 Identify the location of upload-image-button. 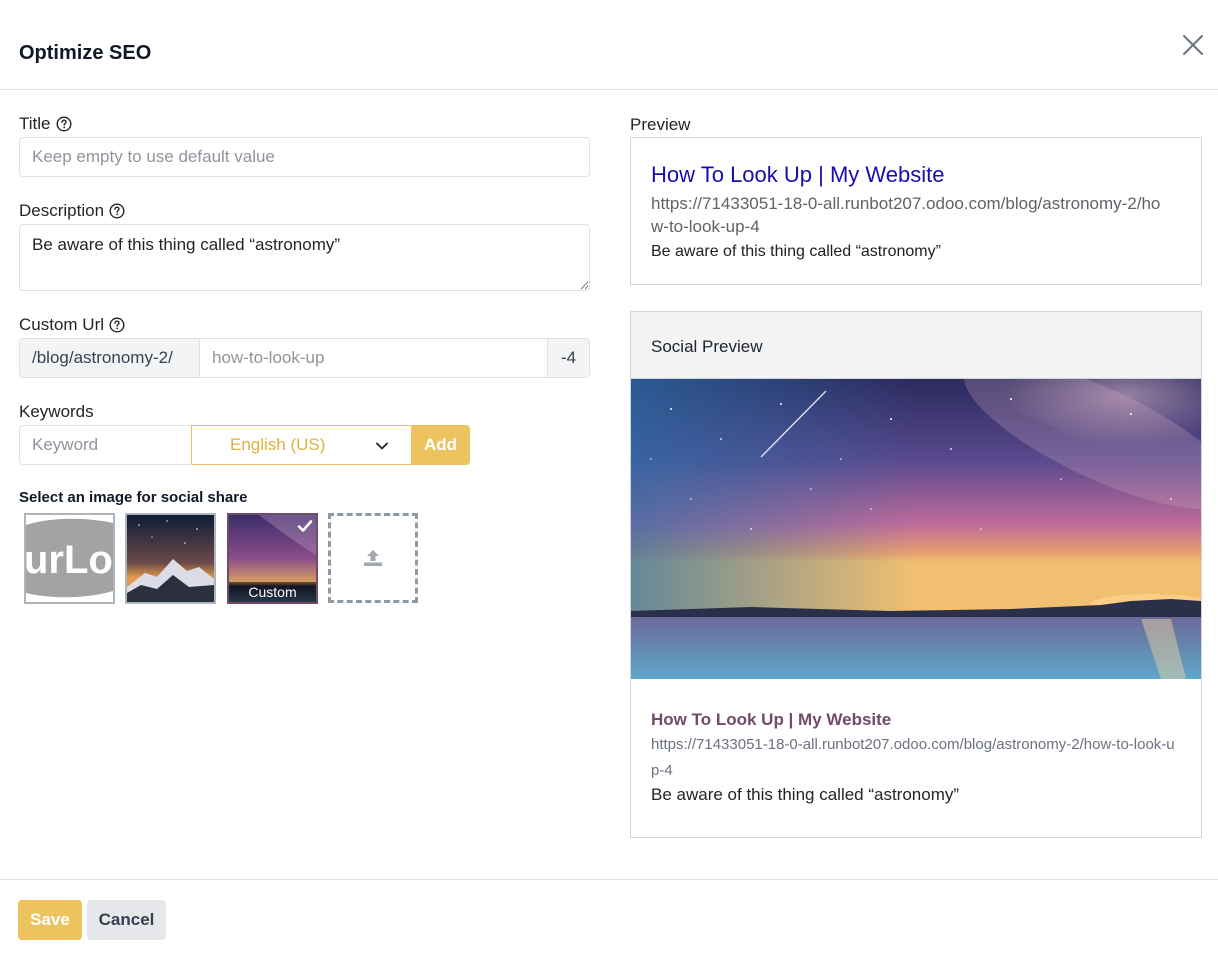
(373, 558).